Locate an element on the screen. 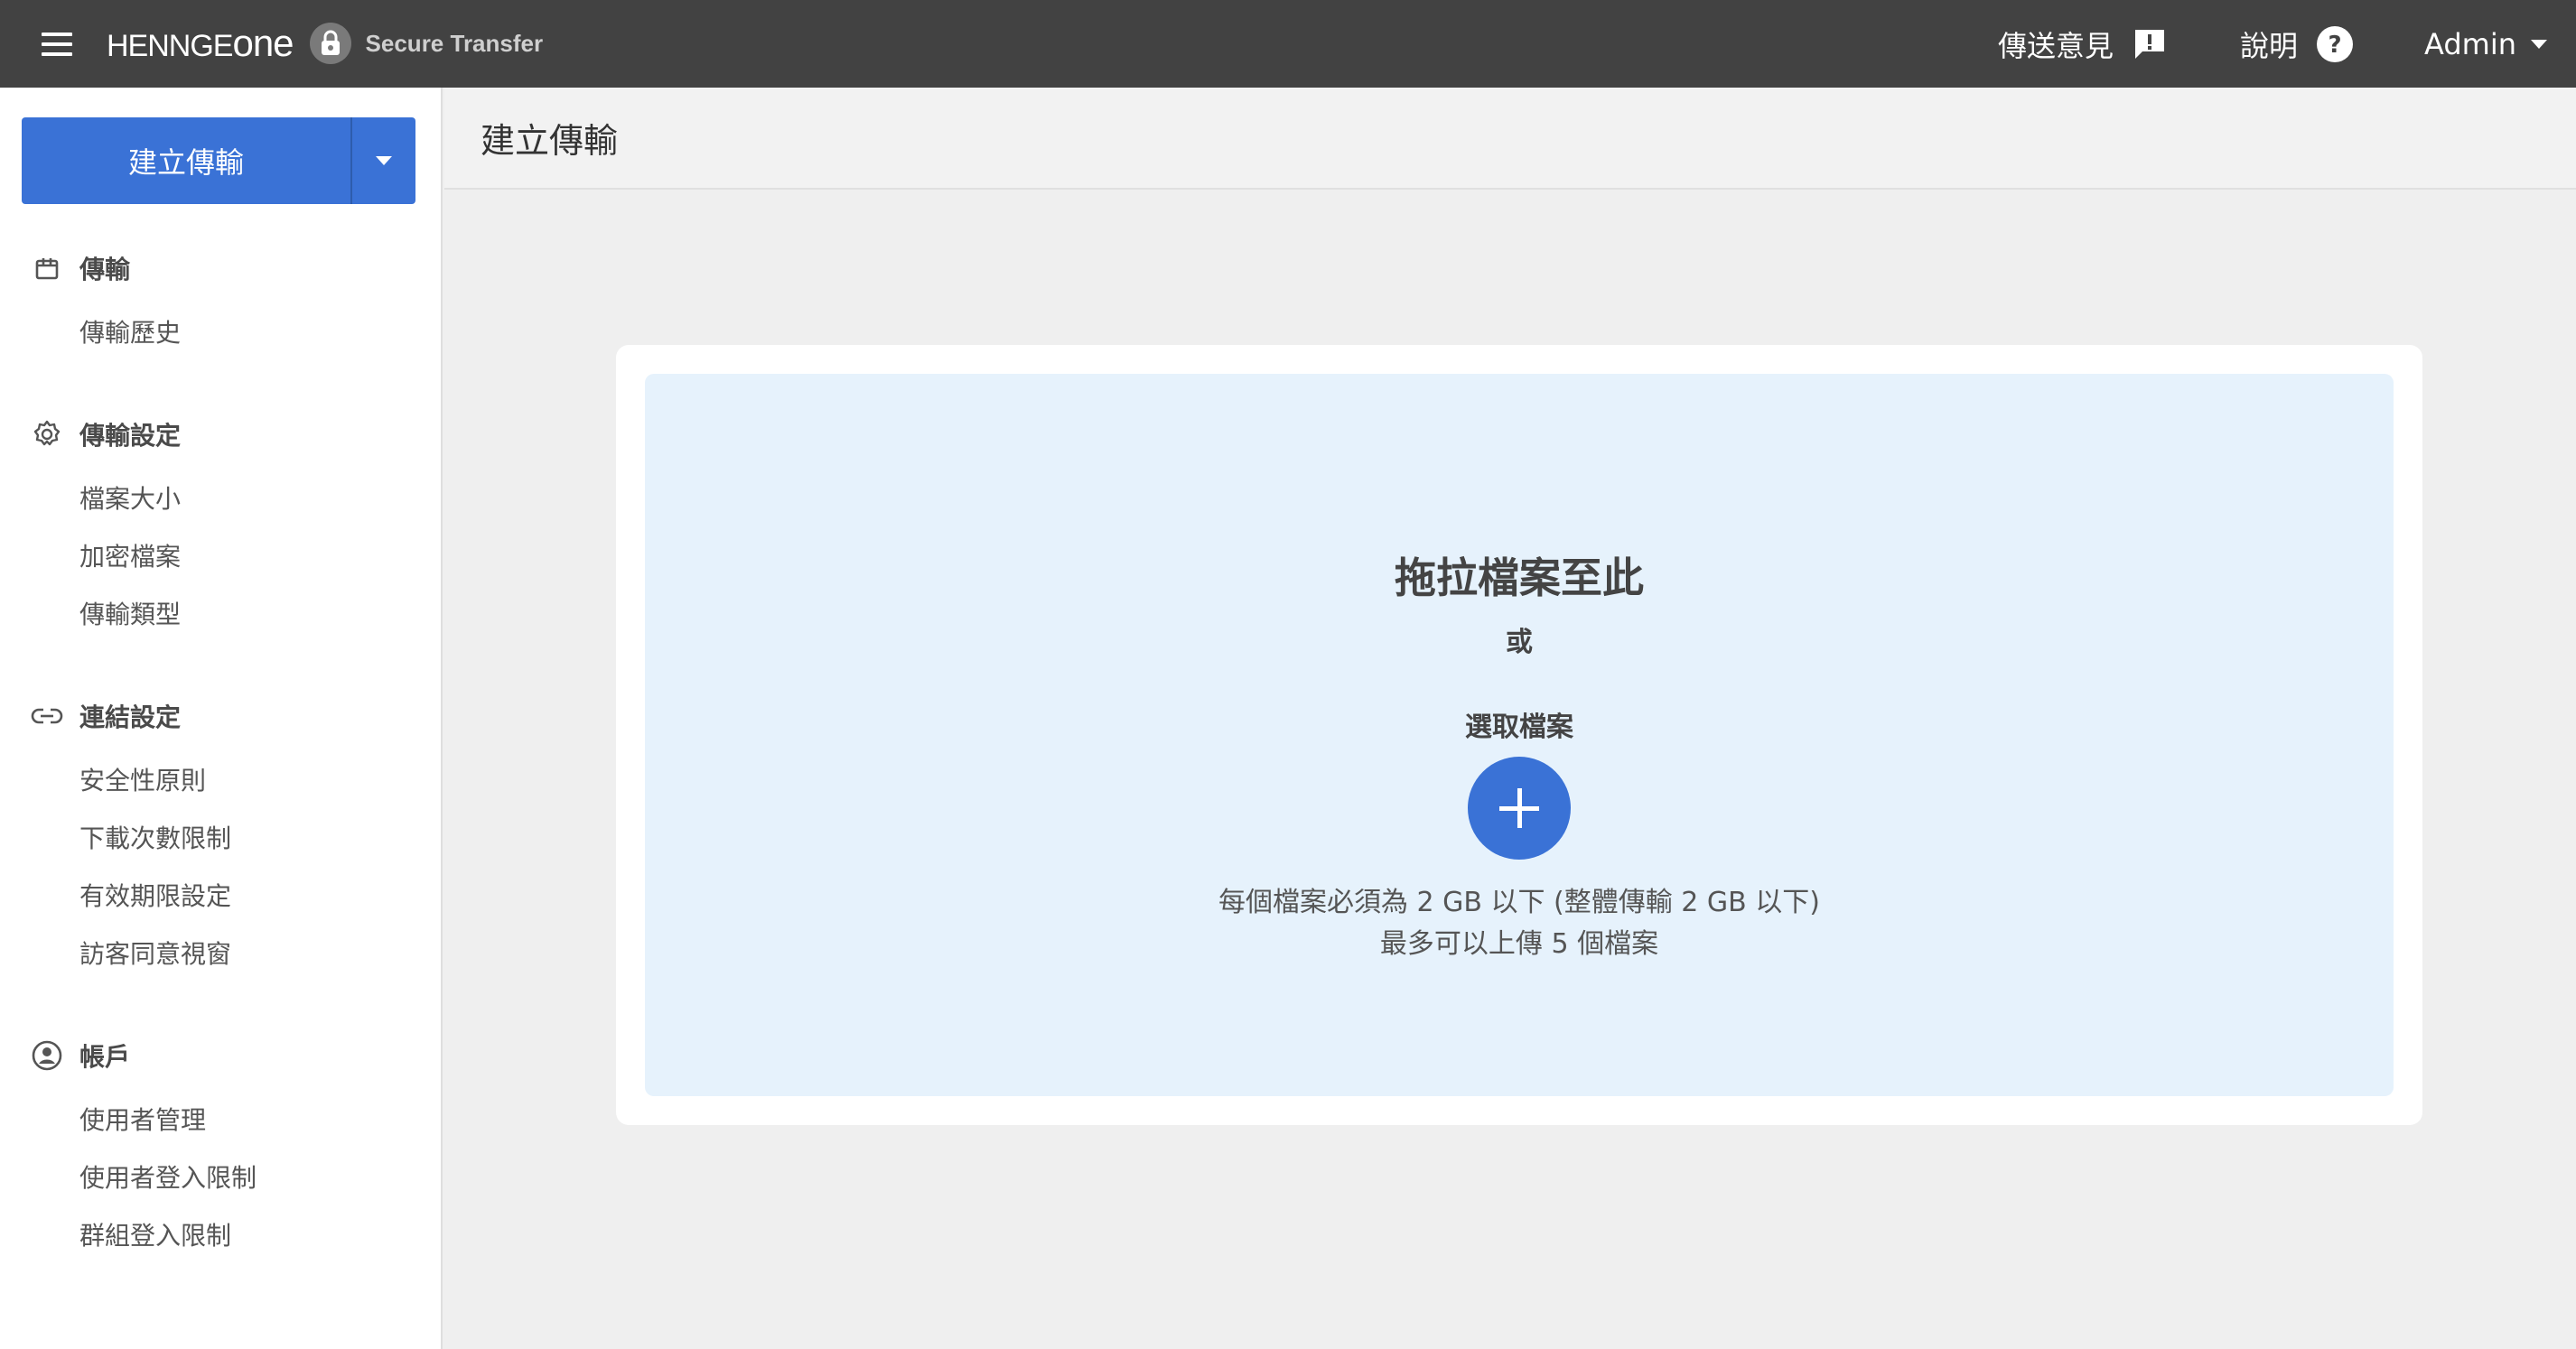 This screenshot has width=2576, height=1349. sidebar-item-group-login-restriction: 群組登入限制 is located at coordinates (155, 1234).